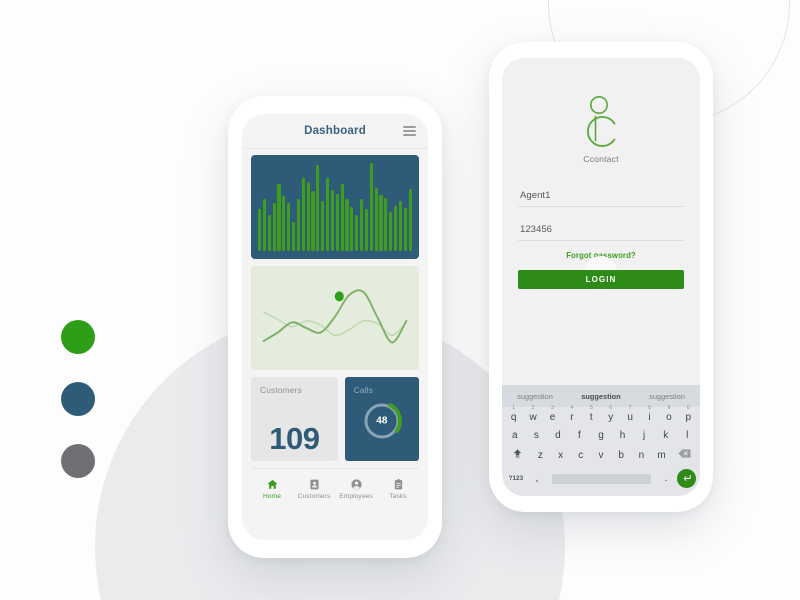 Image resolution: width=800 pixels, height=600 pixels. What do you see at coordinates (666, 435) in the screenshot?
I see `key-k: k` at bounding box center [666, 435].